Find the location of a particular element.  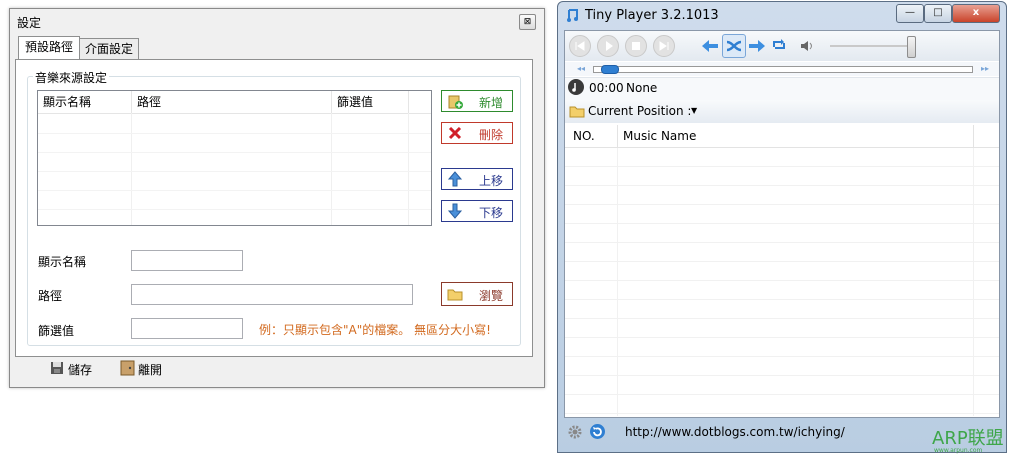

playlist-header: NO. Music Name is located at coordinates (782, 136).